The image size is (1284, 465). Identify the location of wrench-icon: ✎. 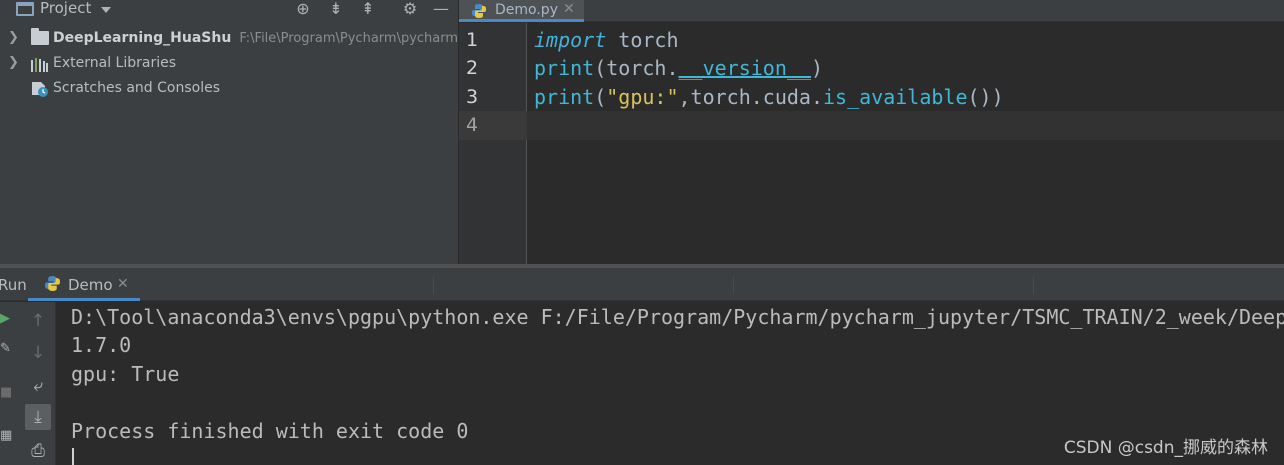
(7, 348).